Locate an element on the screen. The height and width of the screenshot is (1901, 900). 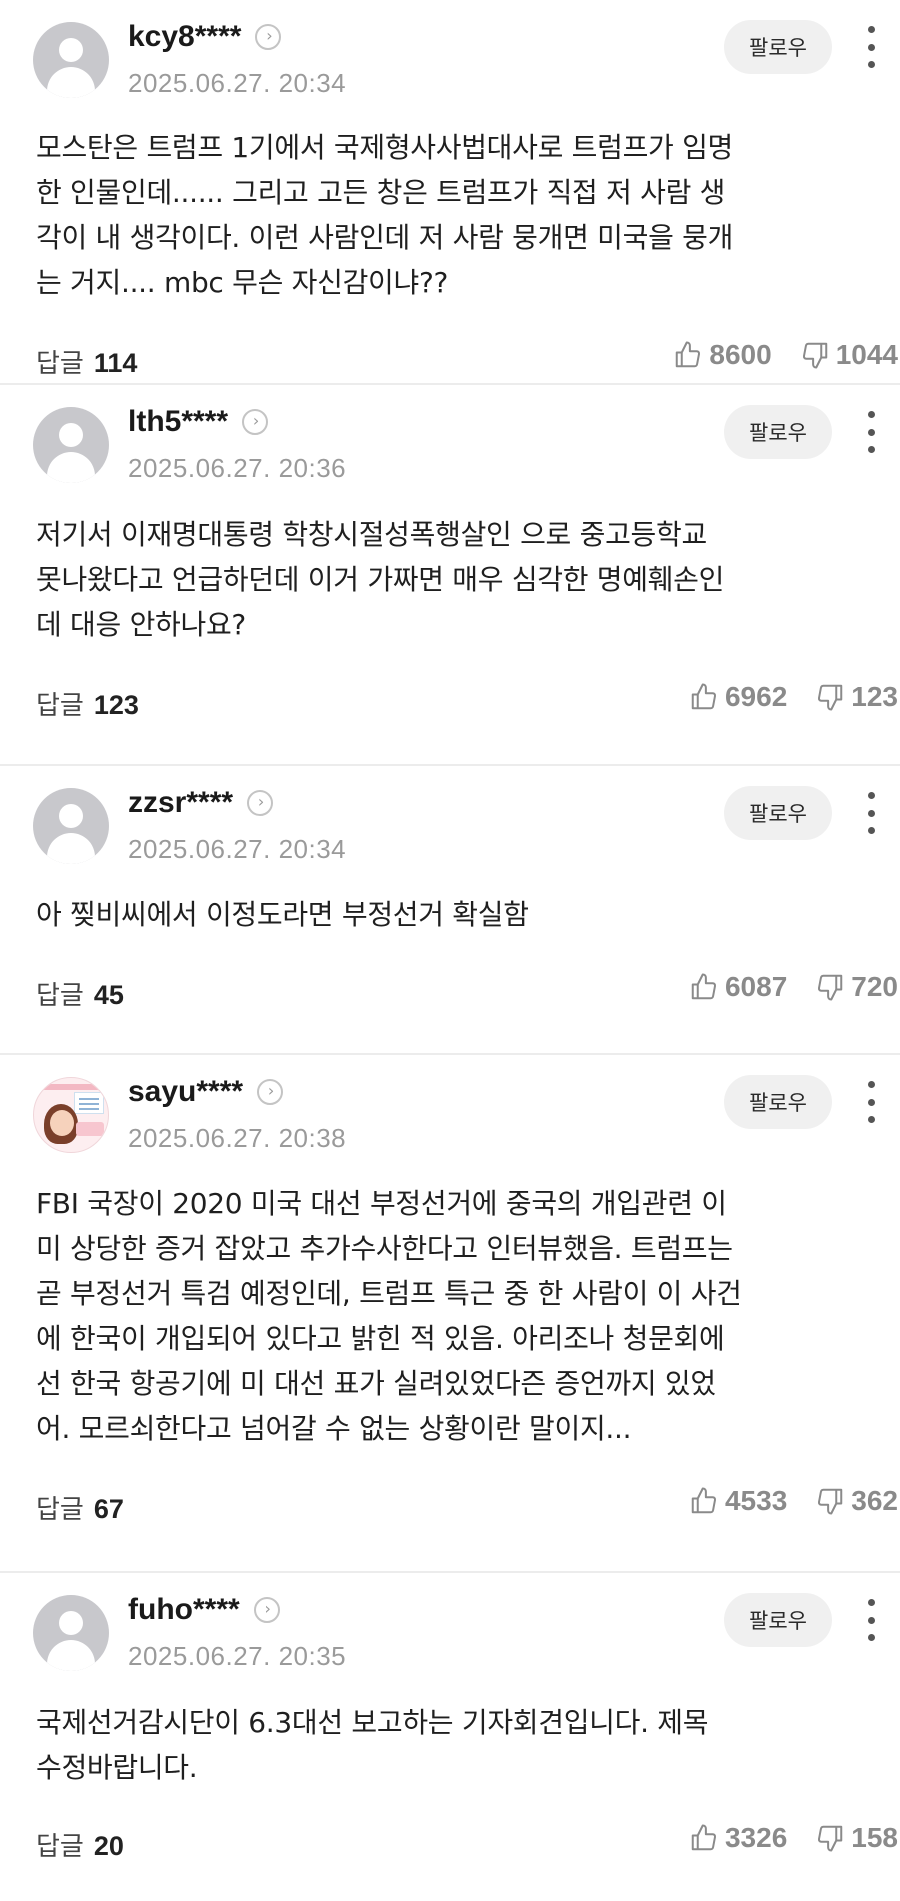
like-button: 8600 is located at coordinates (722, 355).